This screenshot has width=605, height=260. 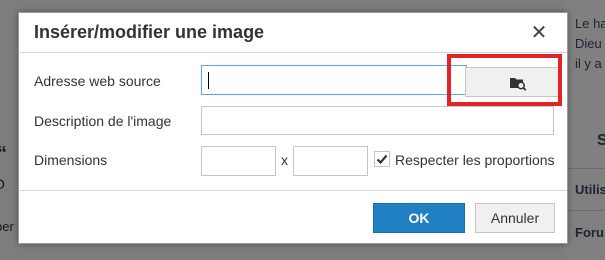 What do you see at coordinates (334, 80) in the screenshot?
I see `source-url-input` at bounding box center [334, 80].